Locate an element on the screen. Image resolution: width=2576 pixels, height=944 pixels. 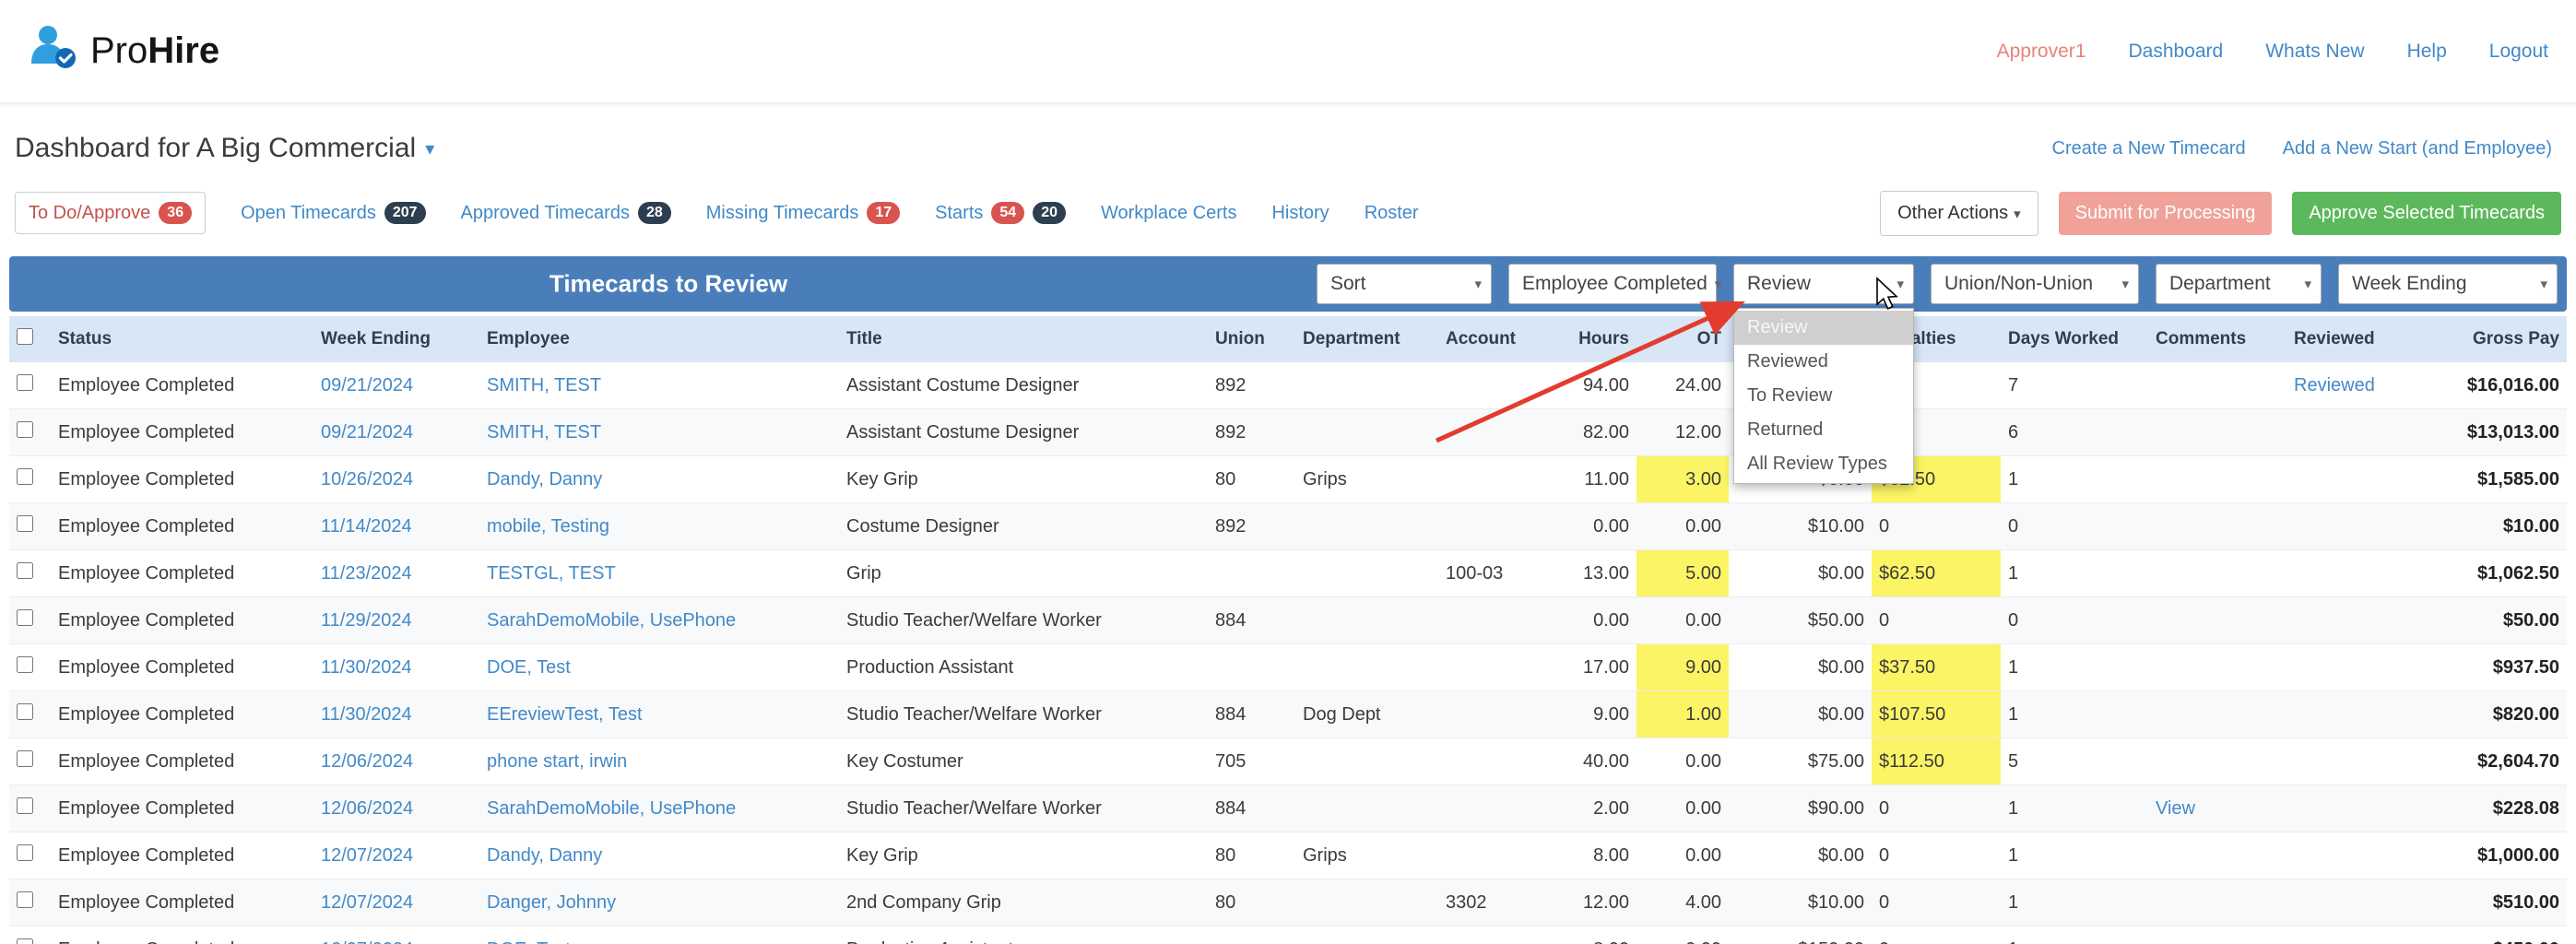
nav-link-logout: Logout is located at coordinates (2518, 52).